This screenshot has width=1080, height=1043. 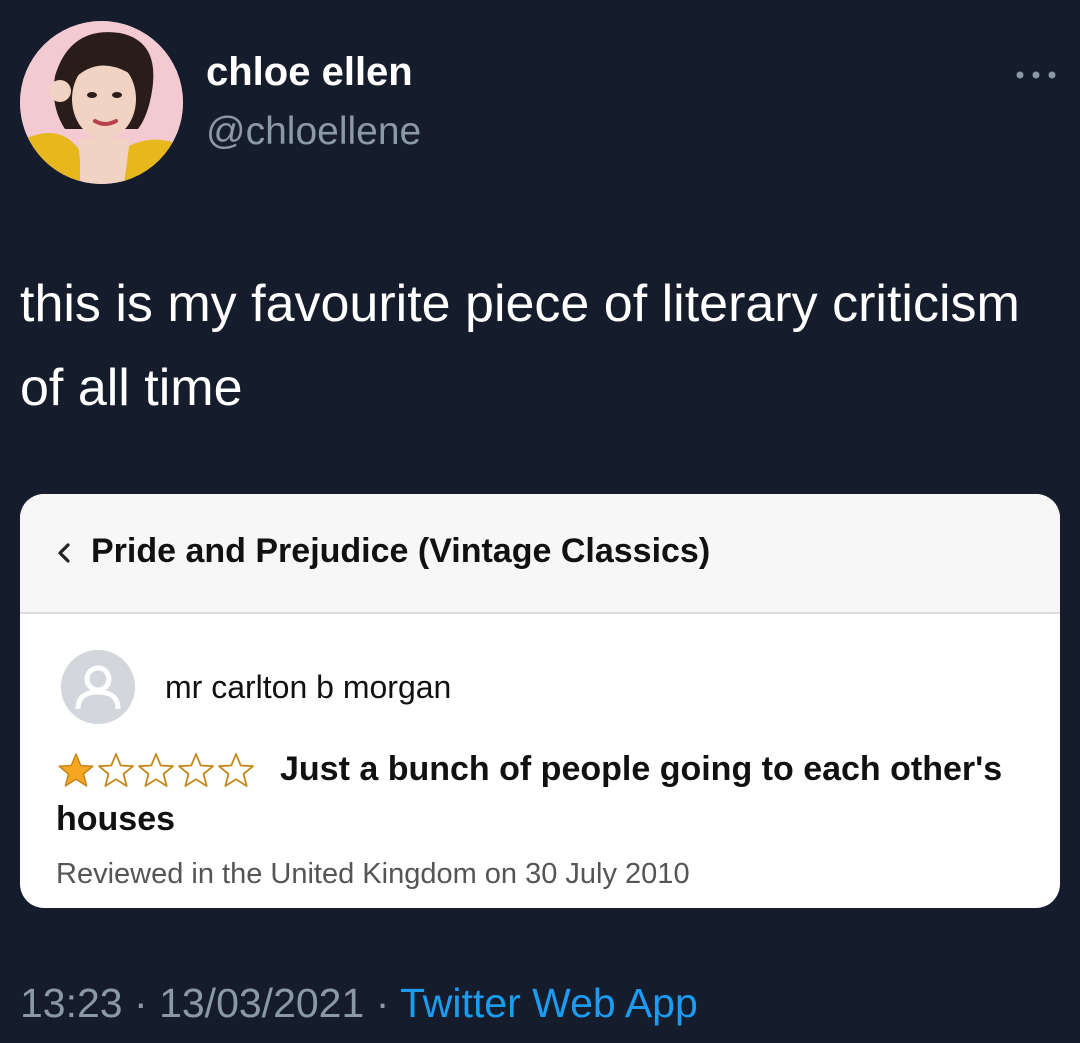 I want to click on book-title: Pride and Prejudice (Vintage Classics), so click(x=400, y=551).